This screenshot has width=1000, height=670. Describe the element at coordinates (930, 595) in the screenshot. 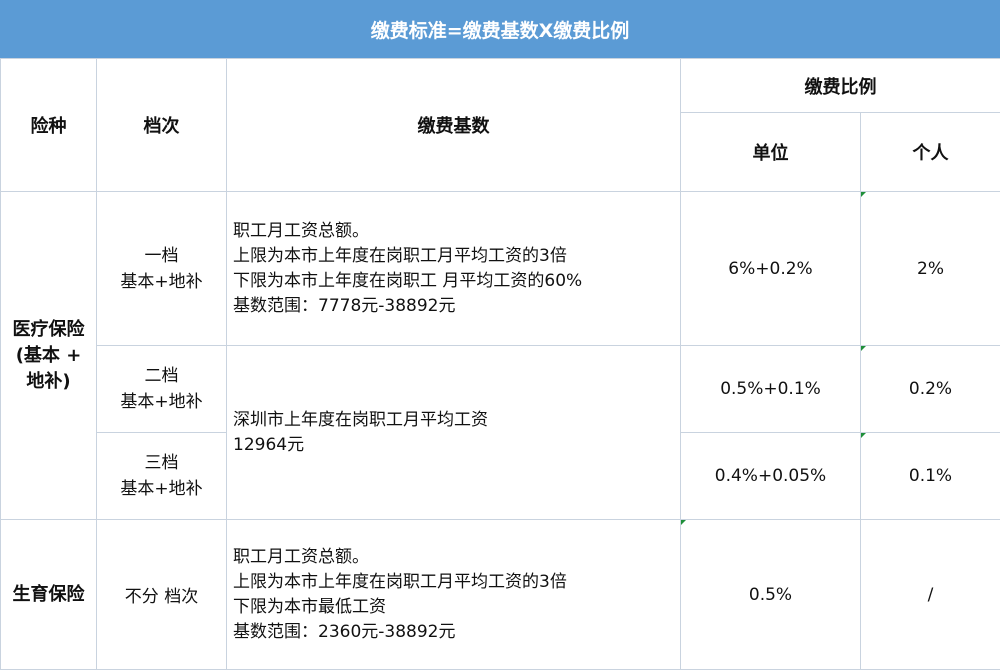

I see `maternity-individual-ratio: /` at that location.